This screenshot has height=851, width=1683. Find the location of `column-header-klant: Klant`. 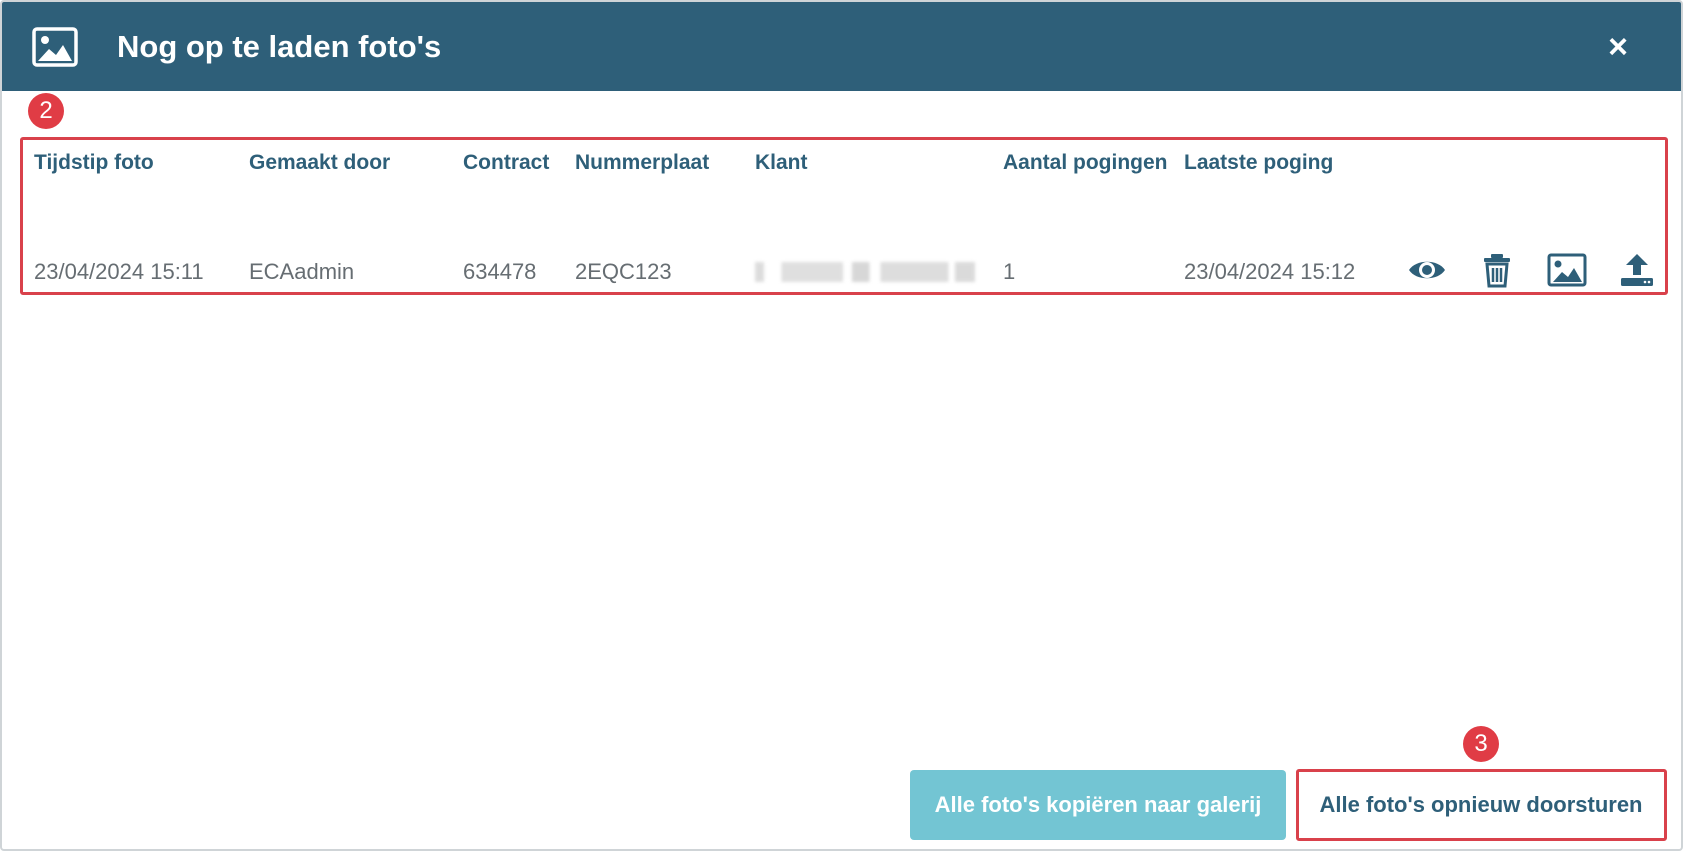

column-header-klant: Klant is located at coordinates (781, 162).